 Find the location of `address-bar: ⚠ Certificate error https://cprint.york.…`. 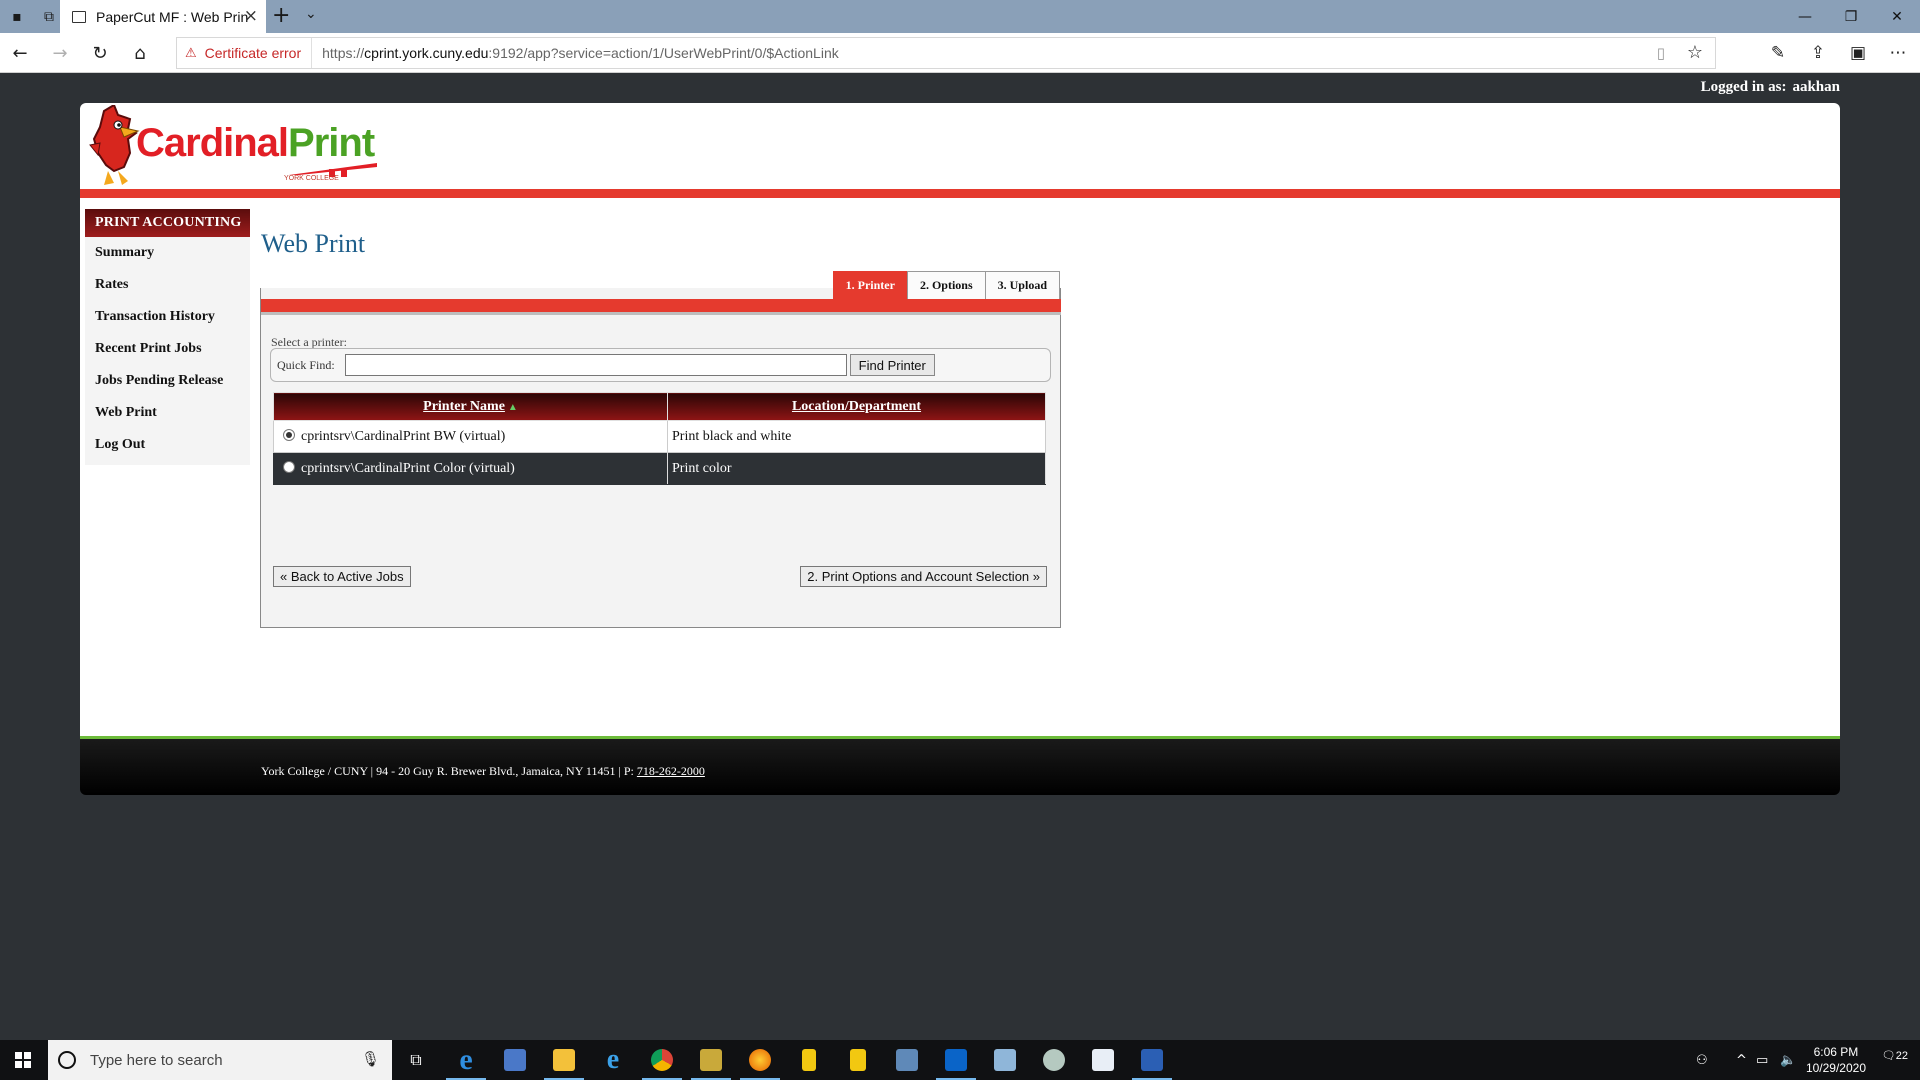

address-bar: ⚠ Certificate error https://cprint.york.… is located at coordinates (946, 53).